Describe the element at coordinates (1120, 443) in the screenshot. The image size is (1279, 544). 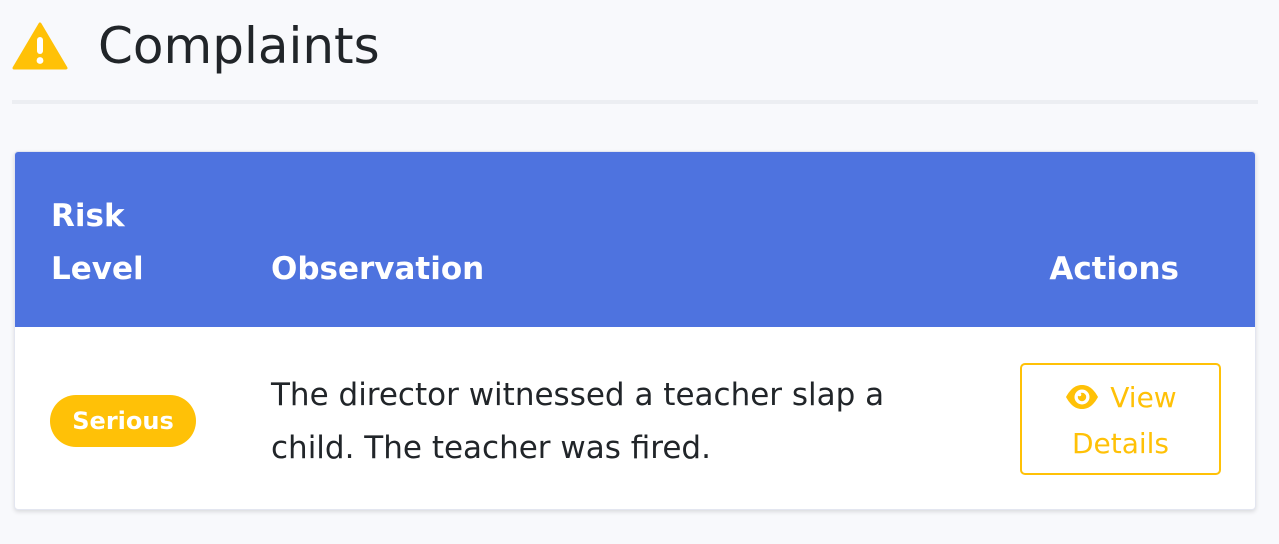
I see `view-details-label-details: Details` at that location.